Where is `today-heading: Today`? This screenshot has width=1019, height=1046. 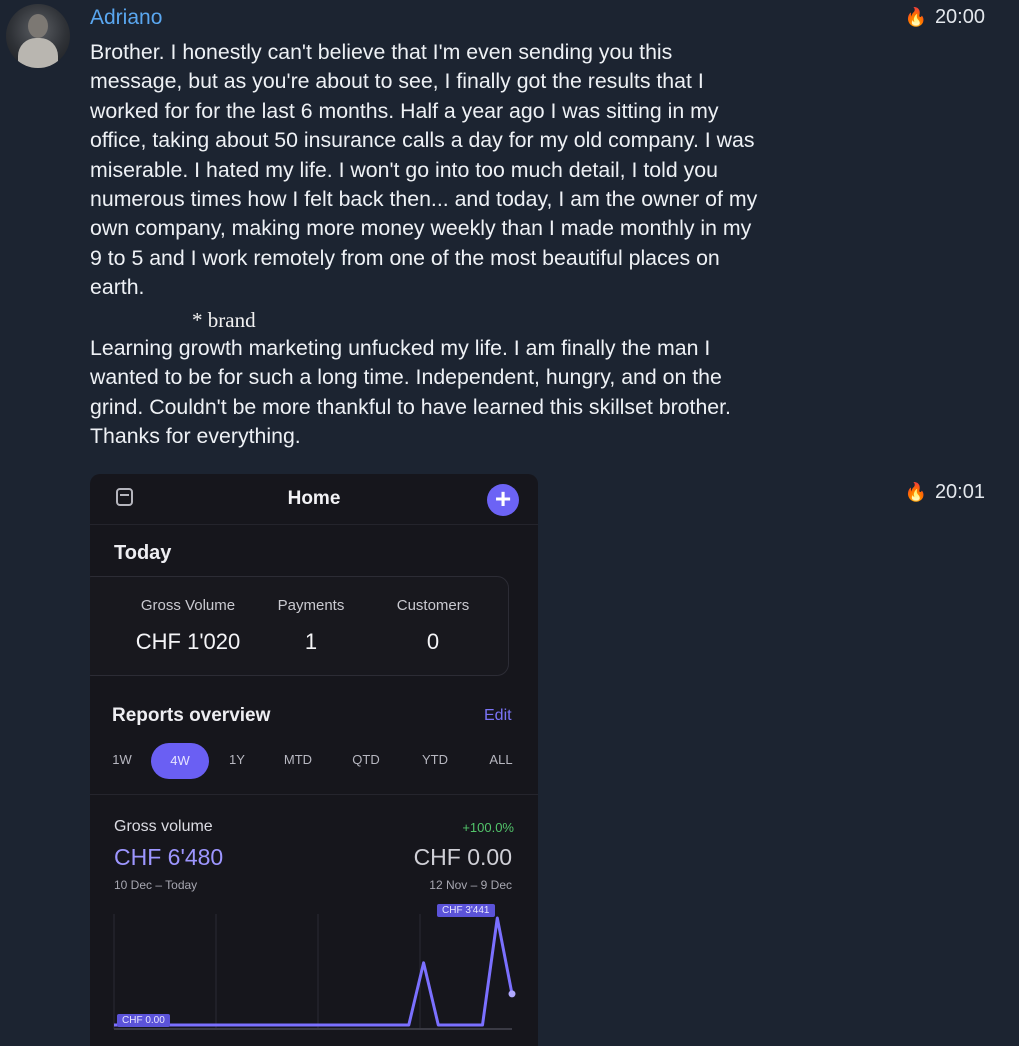
today-heading: Today is located at coordinates (143, 553).